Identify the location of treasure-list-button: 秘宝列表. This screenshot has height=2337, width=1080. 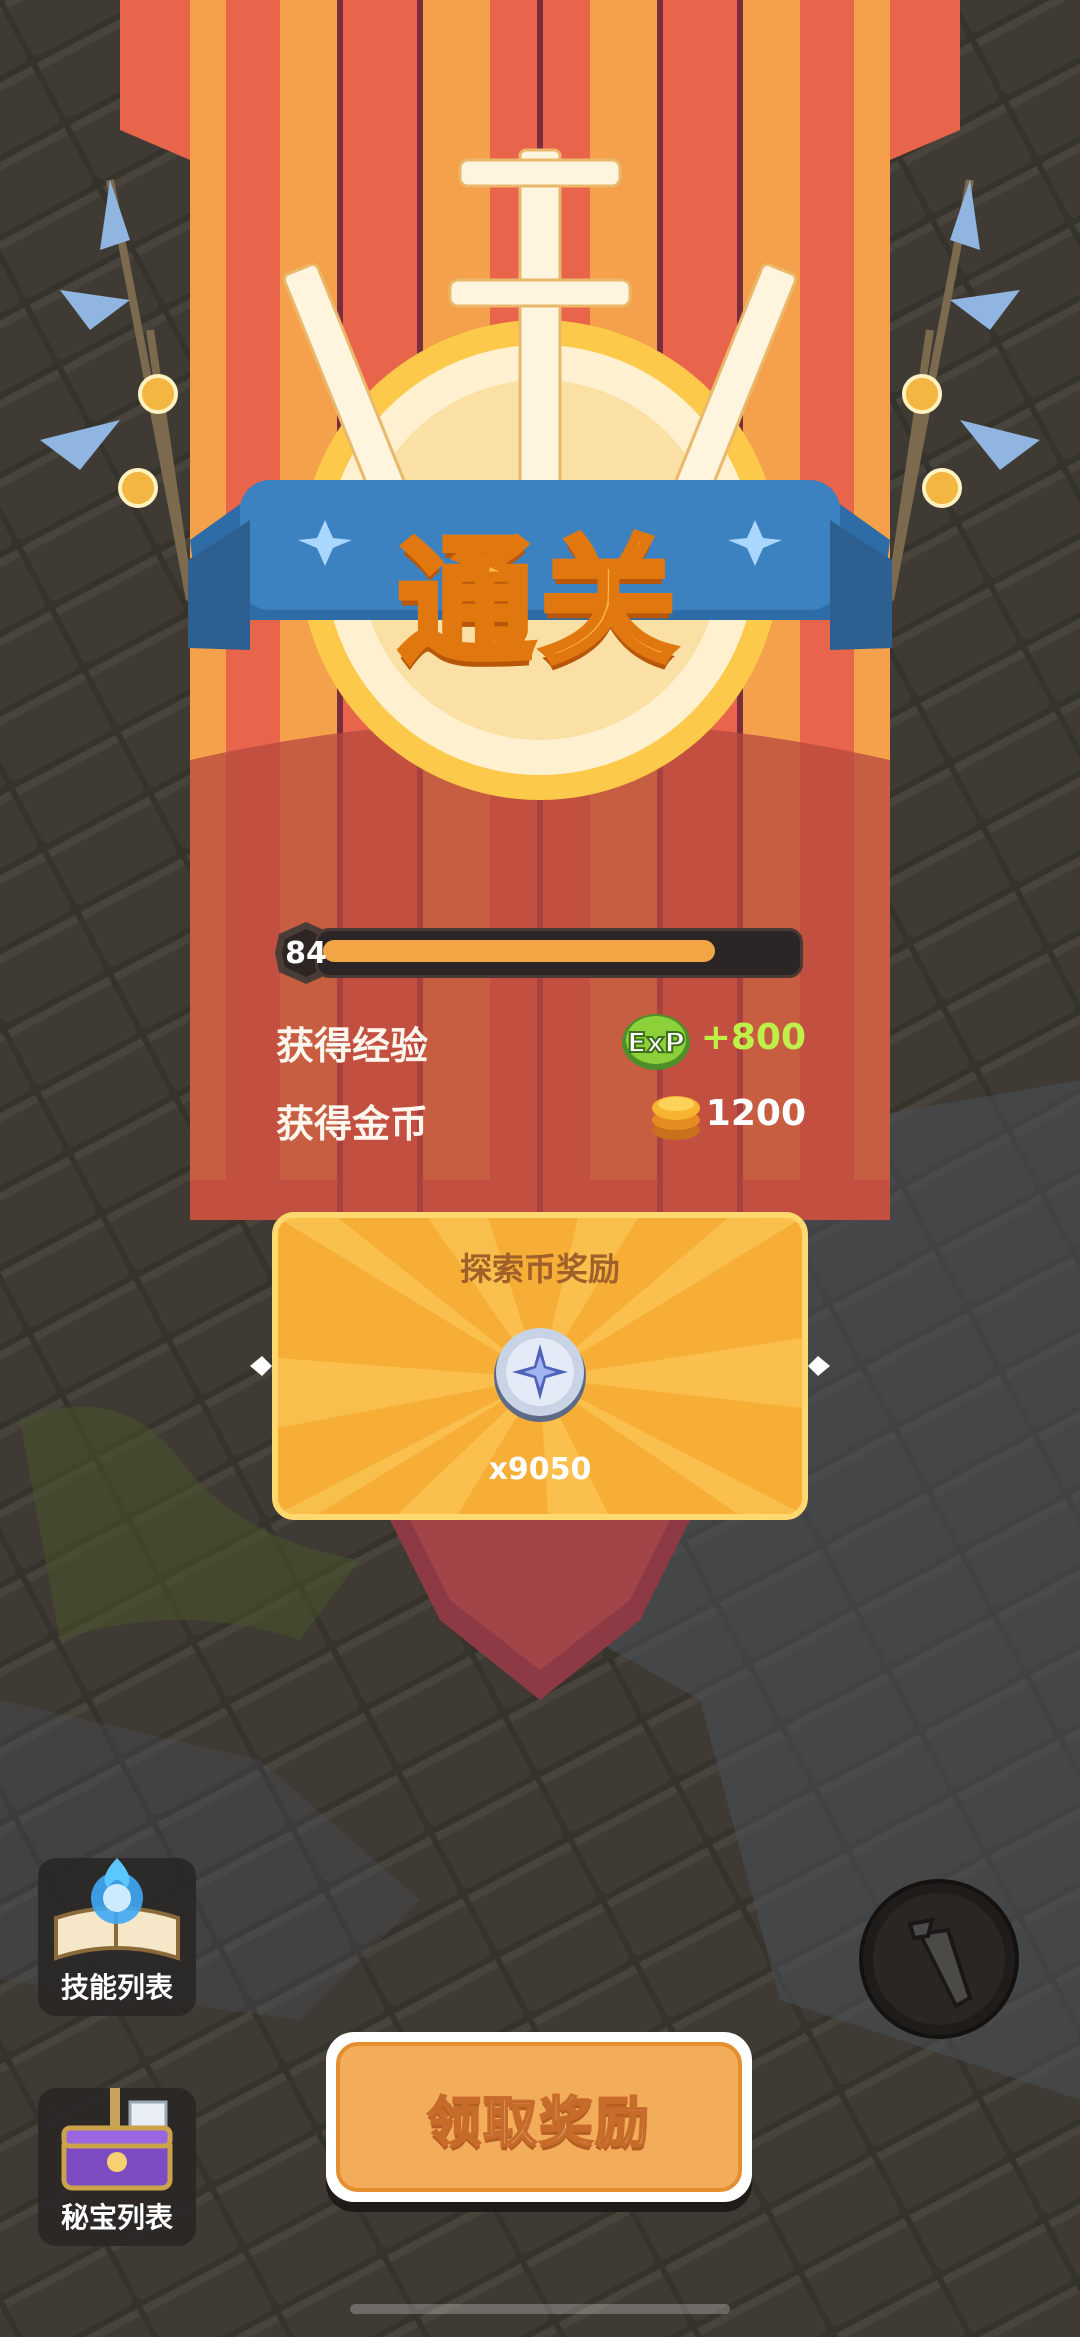
(117, 2167).